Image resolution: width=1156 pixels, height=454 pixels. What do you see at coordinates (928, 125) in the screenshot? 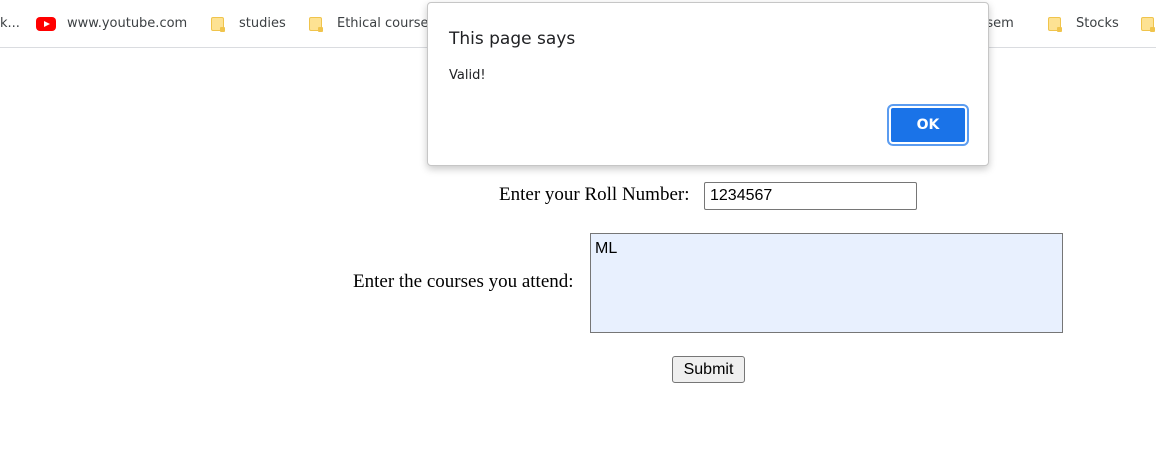
I see `ok-button: OK` at bounding box center [928, 125].